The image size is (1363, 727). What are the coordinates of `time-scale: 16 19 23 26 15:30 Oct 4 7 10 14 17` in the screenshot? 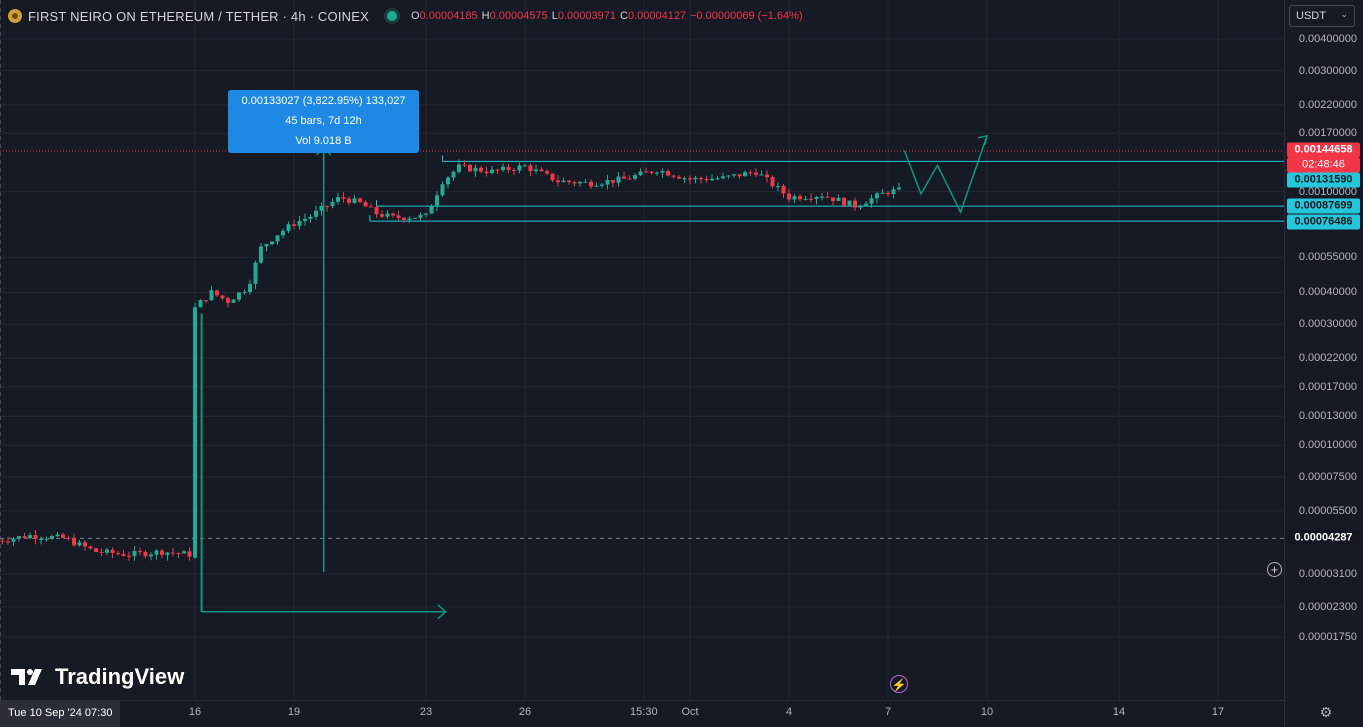 It's located at (642, 713).